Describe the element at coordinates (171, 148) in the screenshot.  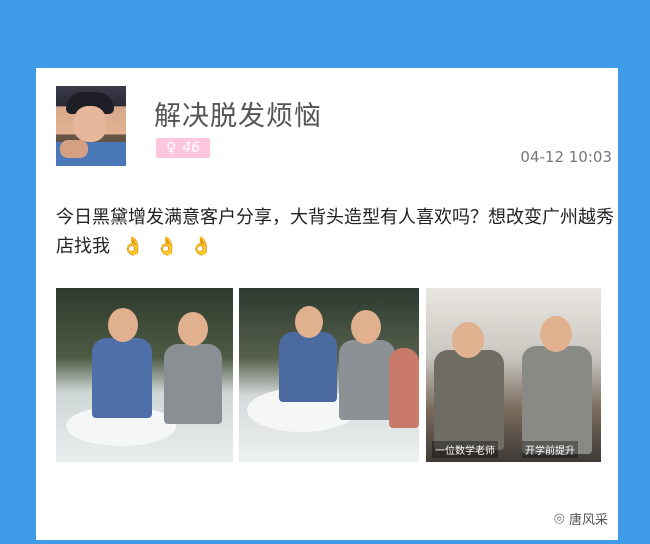
I see `female-icon: ♀` at that location.